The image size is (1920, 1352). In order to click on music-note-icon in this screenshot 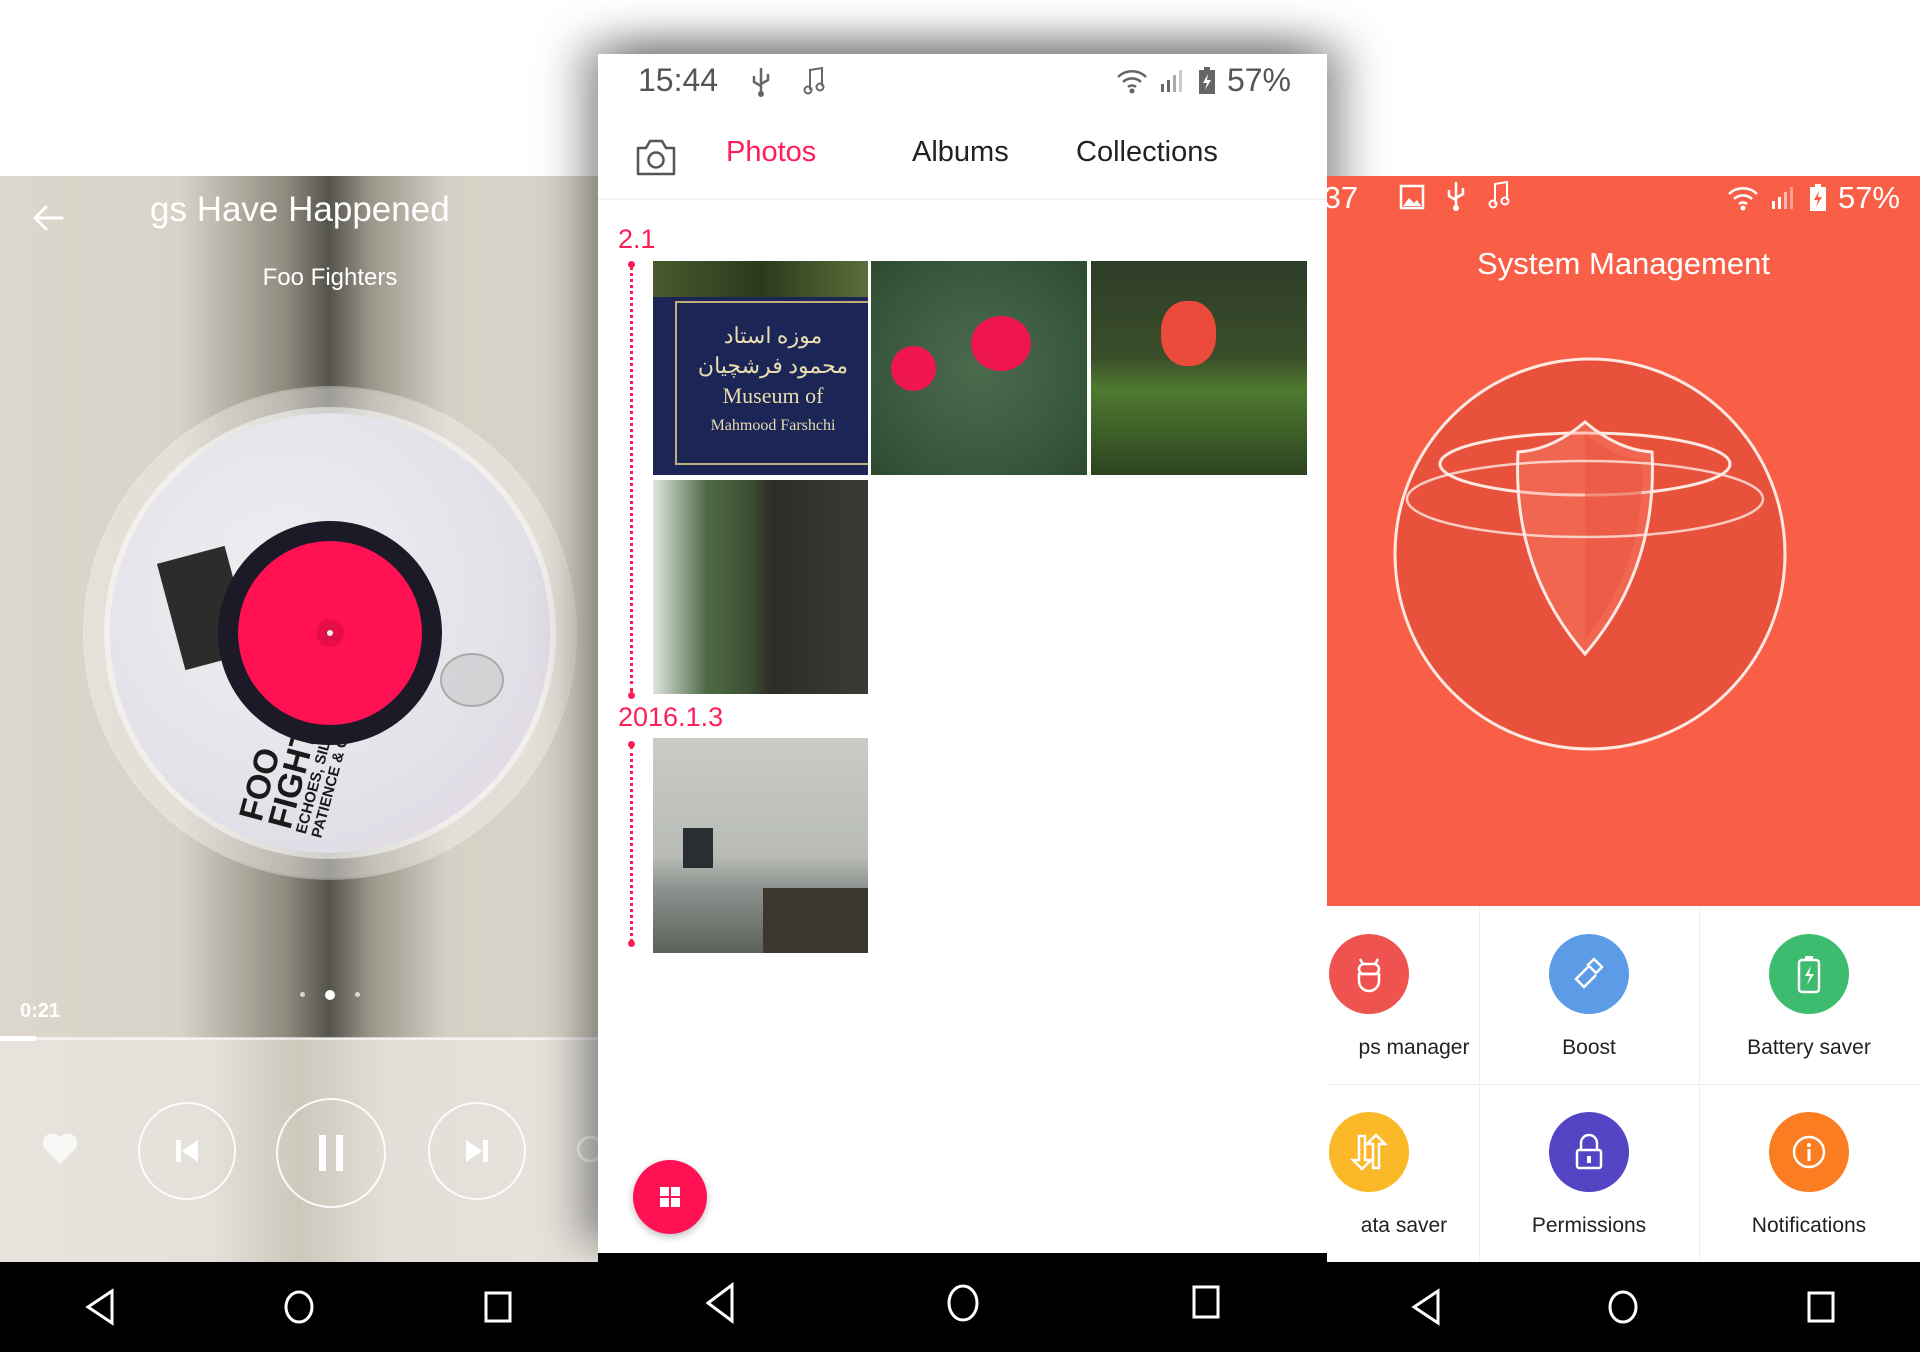, I will do `click(1499, 194)`.